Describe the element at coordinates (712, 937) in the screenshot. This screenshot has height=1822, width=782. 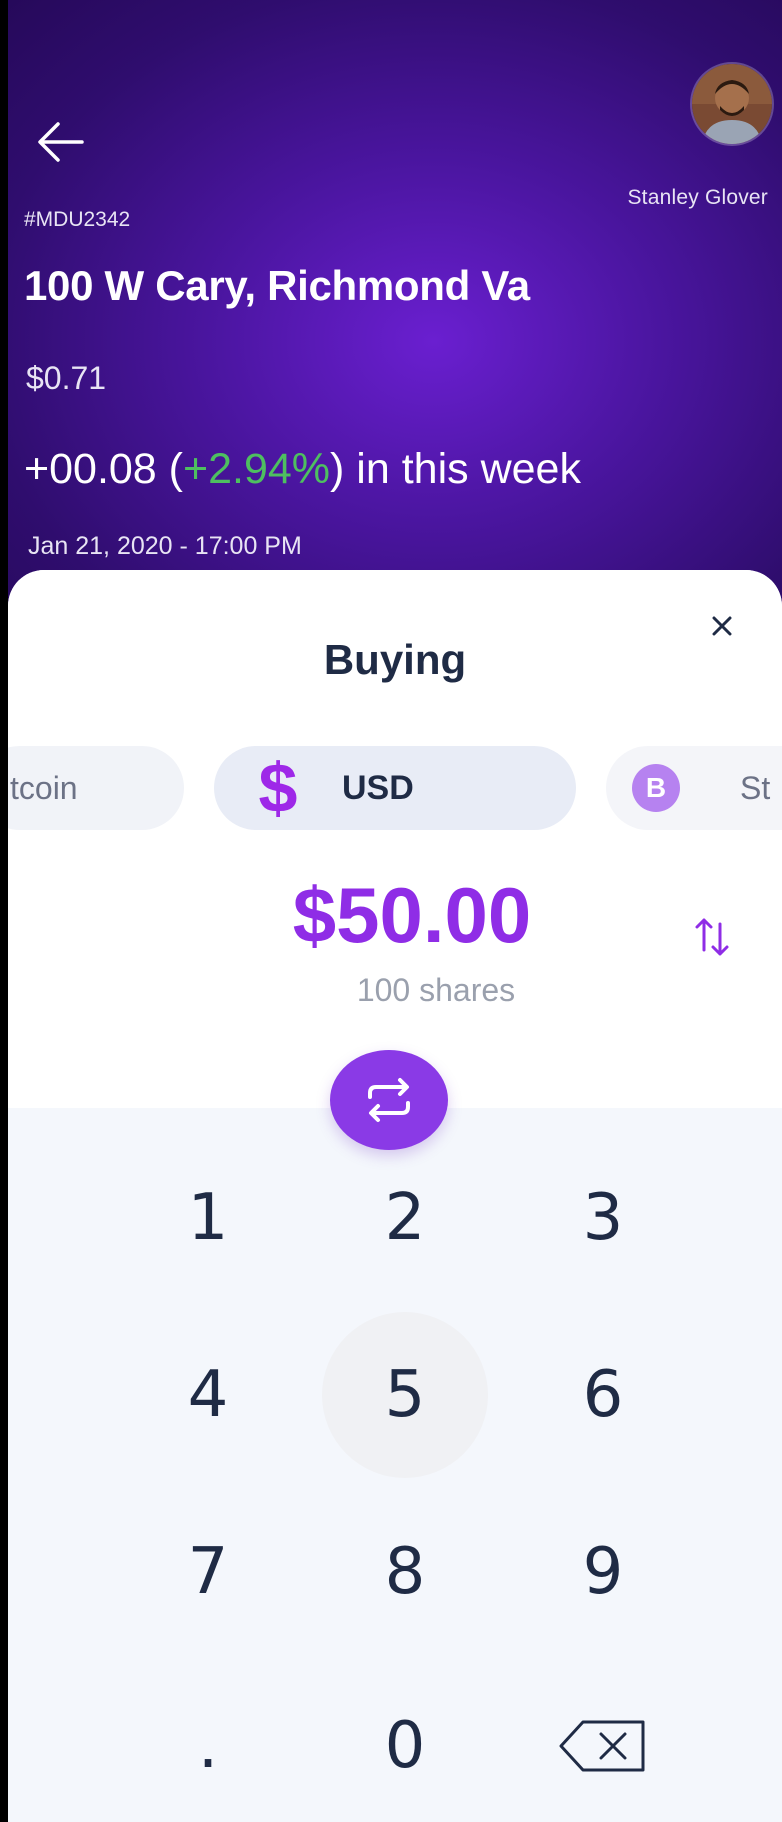
I see `swap-vertical-icon` at that location.